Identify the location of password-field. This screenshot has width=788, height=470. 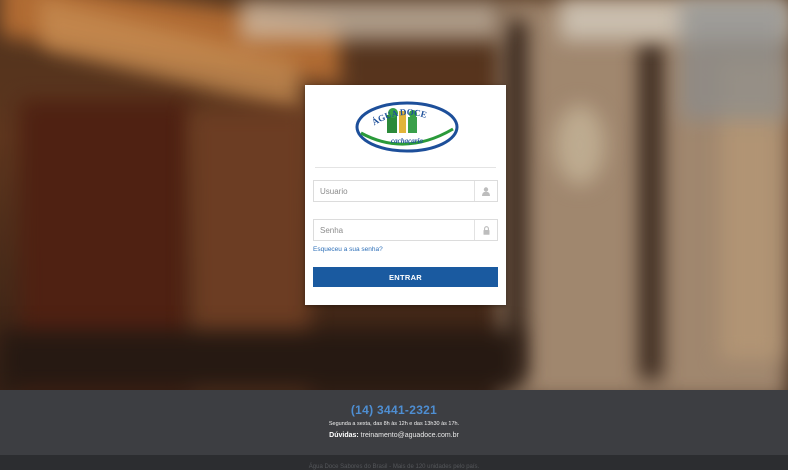
(405, 230).